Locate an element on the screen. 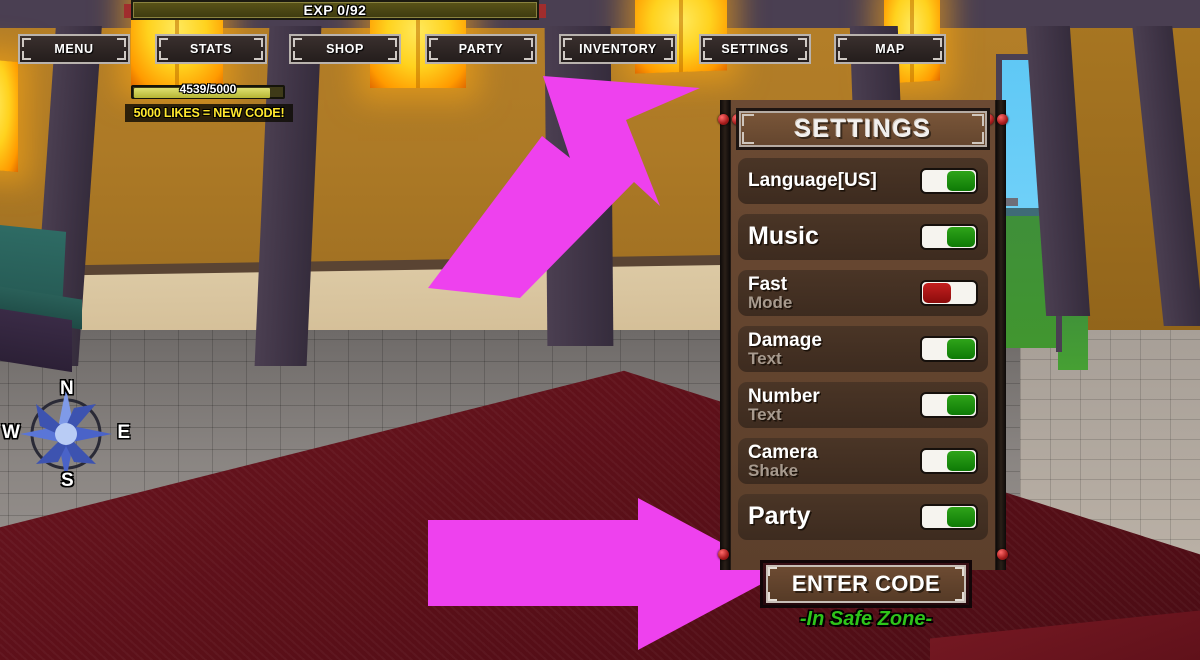 The height and width of the screenshot is (660, 1200). nav-button-label: STATS is located at coordinates (211, 49).